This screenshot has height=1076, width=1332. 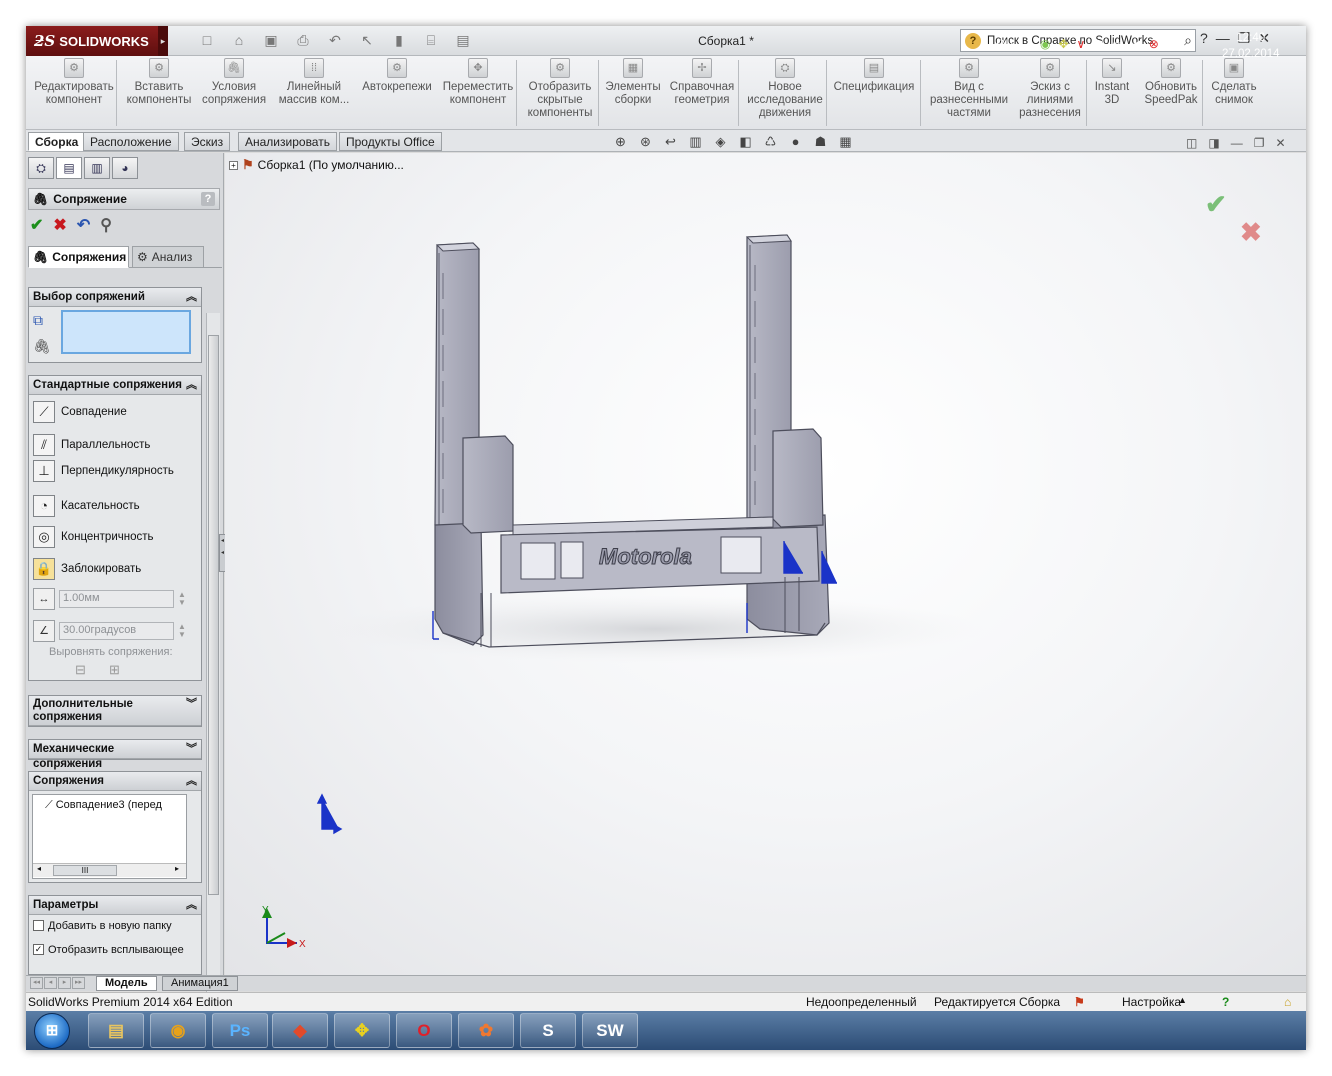 I want to click on acrobat-icon: ⊗, so click(x=1154, y=44).